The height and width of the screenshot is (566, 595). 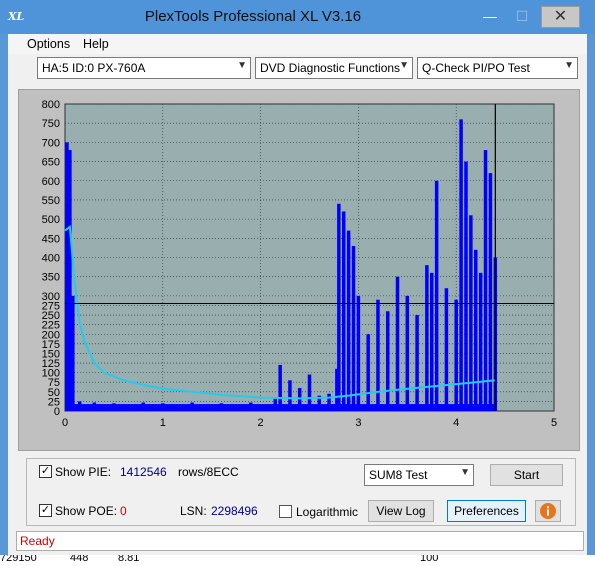 I want to click on title-bar: XL PlexTools Professional XL V3.16 — ☐ ✕, so click(x=297, y=17).